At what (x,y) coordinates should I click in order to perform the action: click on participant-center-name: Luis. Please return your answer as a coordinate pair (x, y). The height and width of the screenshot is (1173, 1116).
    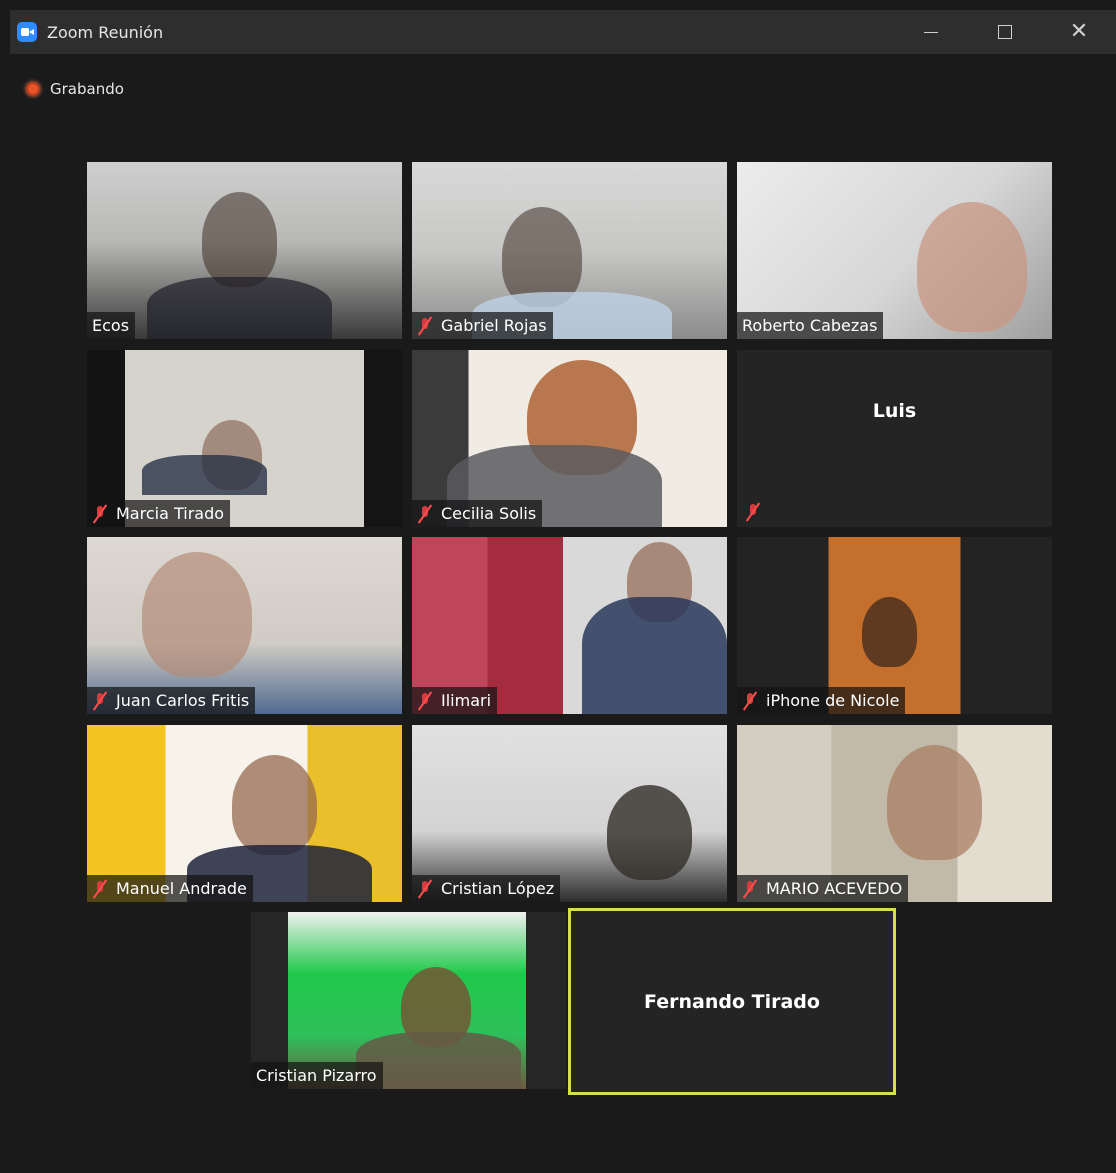
    Looking at the image, I should click on (894, 411).